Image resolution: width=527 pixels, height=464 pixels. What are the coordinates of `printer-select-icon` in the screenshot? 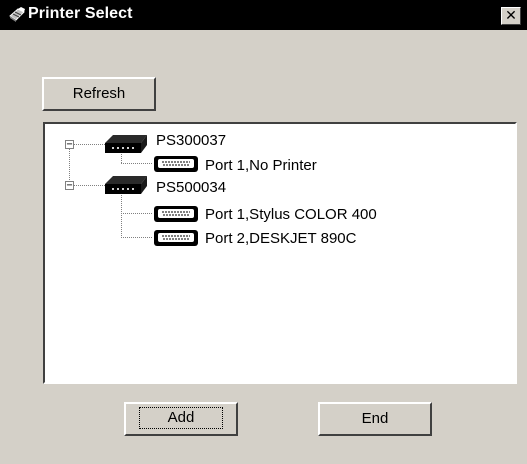 It's located at (17, 14).